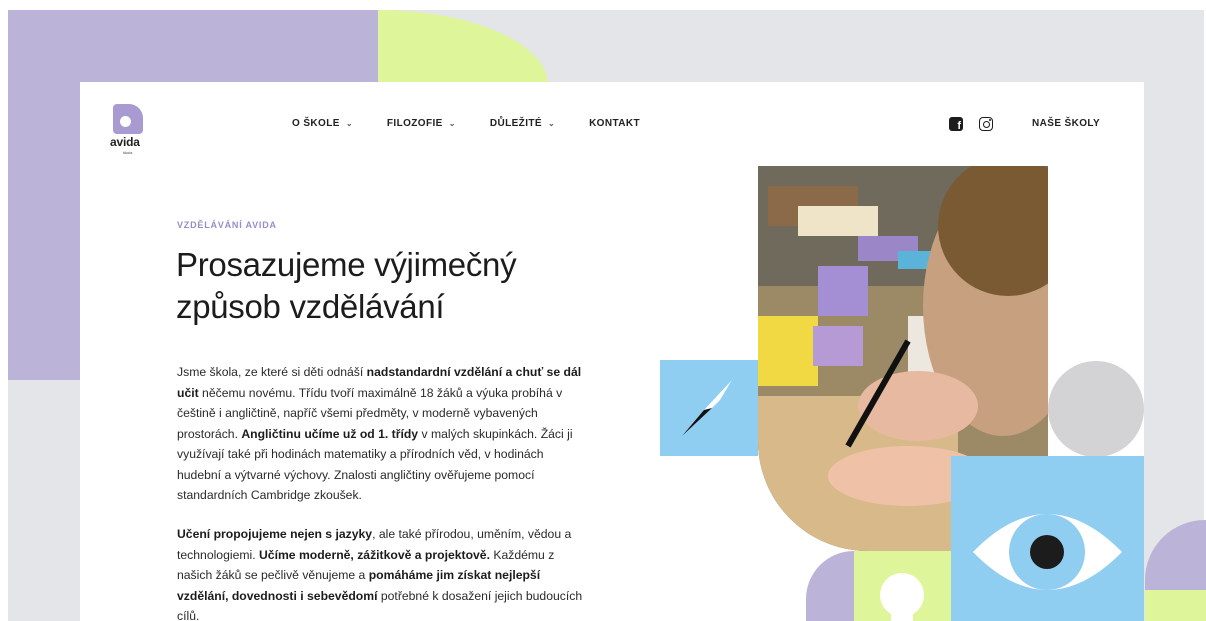 This screenshot has height=621, width=1206. Describe the element at coordinates (275, 534) in the screenshot. I see `text-segment-bold: Učení propojujeme nejen s jazyky` at that location.